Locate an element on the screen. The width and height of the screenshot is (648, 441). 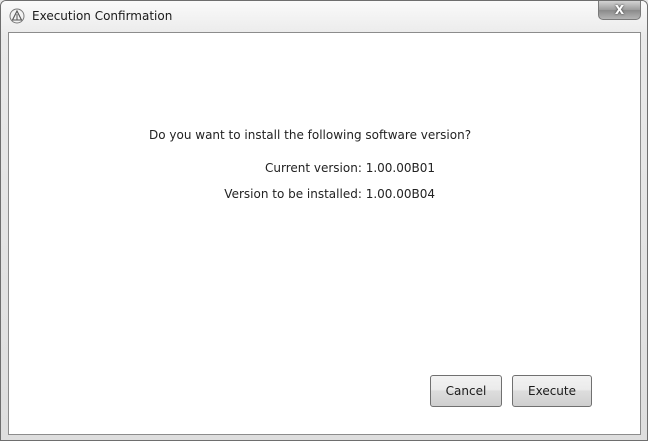
close-icon: X is located at coordinates (619, 10).